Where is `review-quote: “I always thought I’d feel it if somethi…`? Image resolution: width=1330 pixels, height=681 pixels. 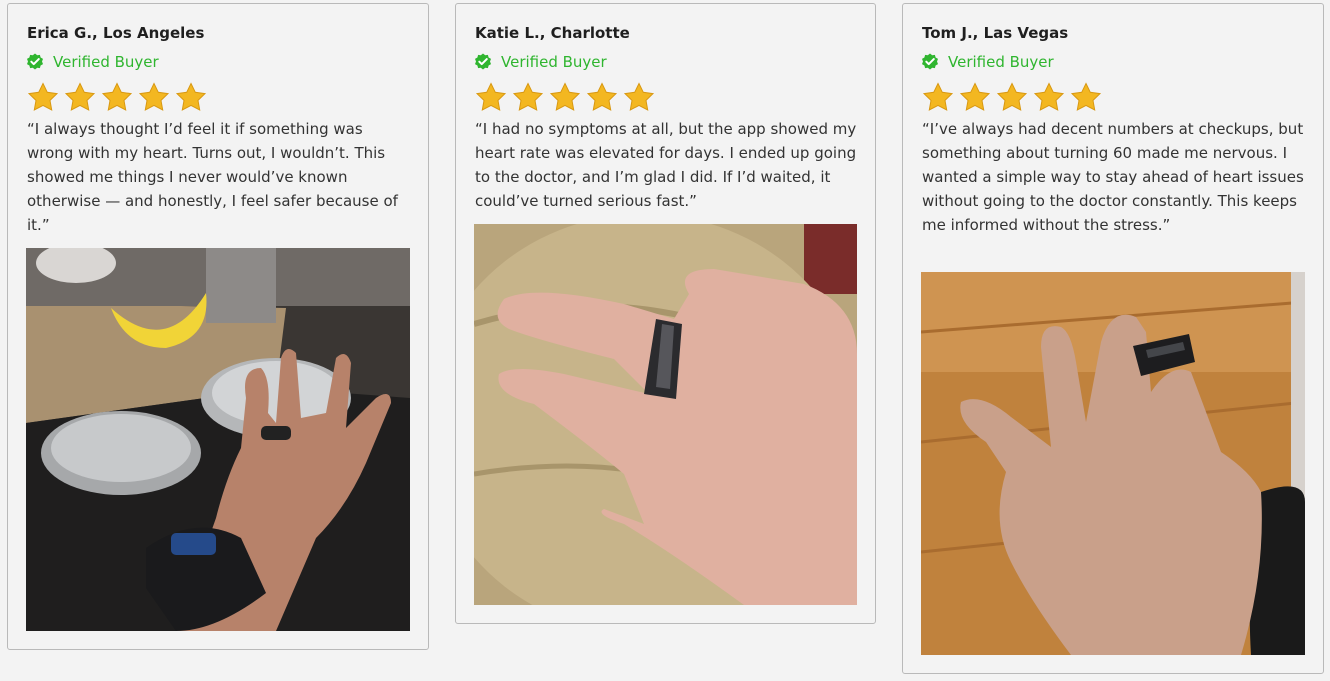 review-quote: “I always thought I’d feel it if somethi… is located at coordinates (212, 177).